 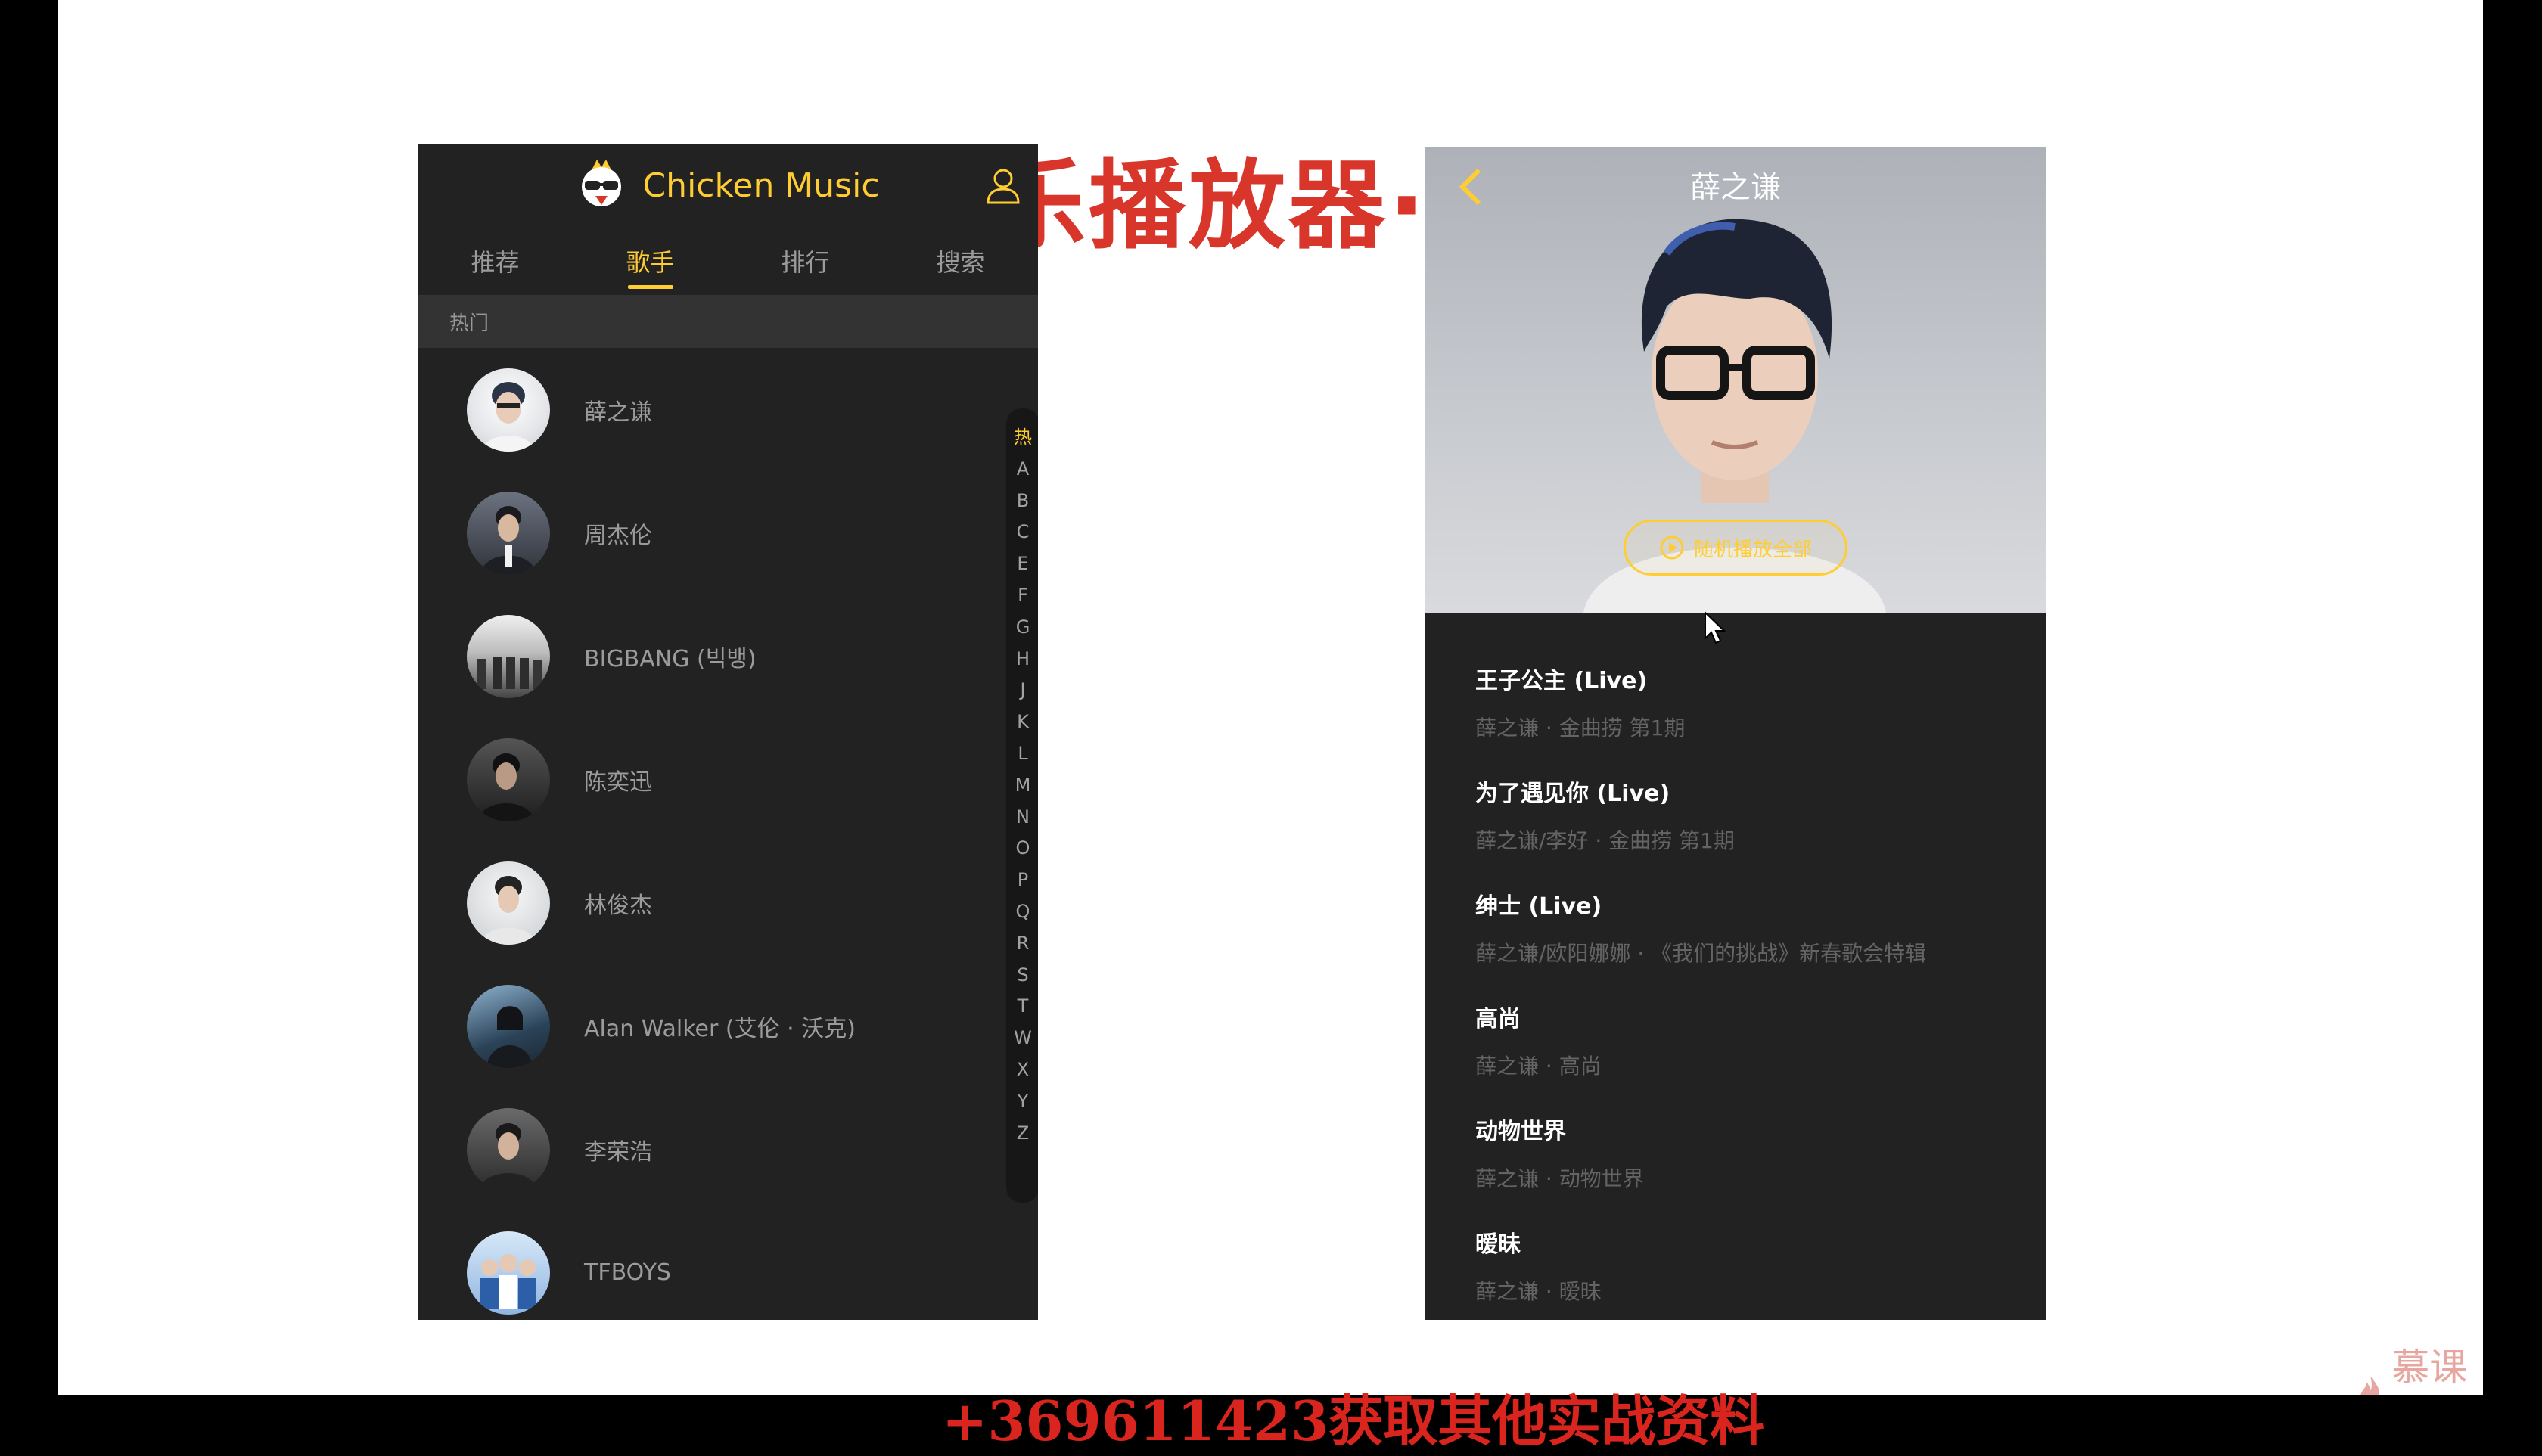 What do you see at coordinates (1023, 849) in the screenshot?
I see `shortcut-item: O` at bounding box center [1023, 849].